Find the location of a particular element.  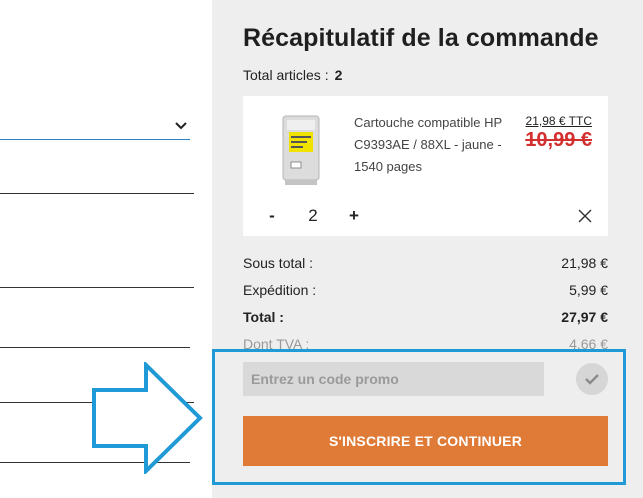

totals-row: Total : 27,97 € is located at coordinates (425, 317).